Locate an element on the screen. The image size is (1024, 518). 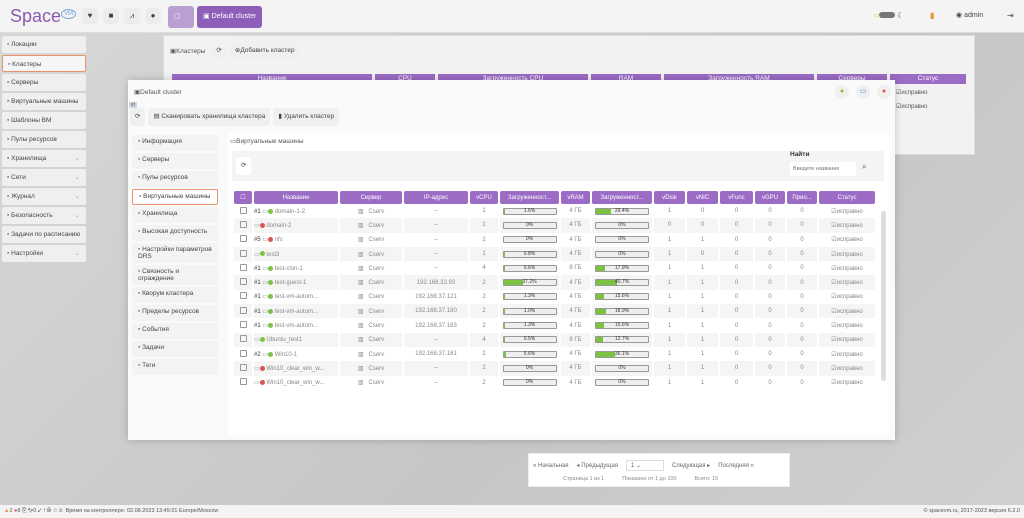
col-status: Статус is located at coordinates (928, 79).